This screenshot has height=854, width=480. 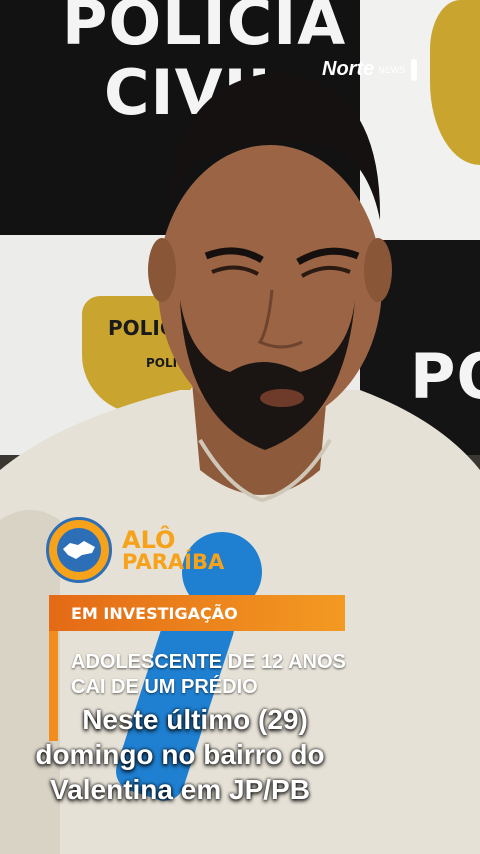 What do you see at coordinates (173, 561) in the screenshot?
I see `logo-text-paraiba: PARAÍBA` at bounding box center [173, 561].